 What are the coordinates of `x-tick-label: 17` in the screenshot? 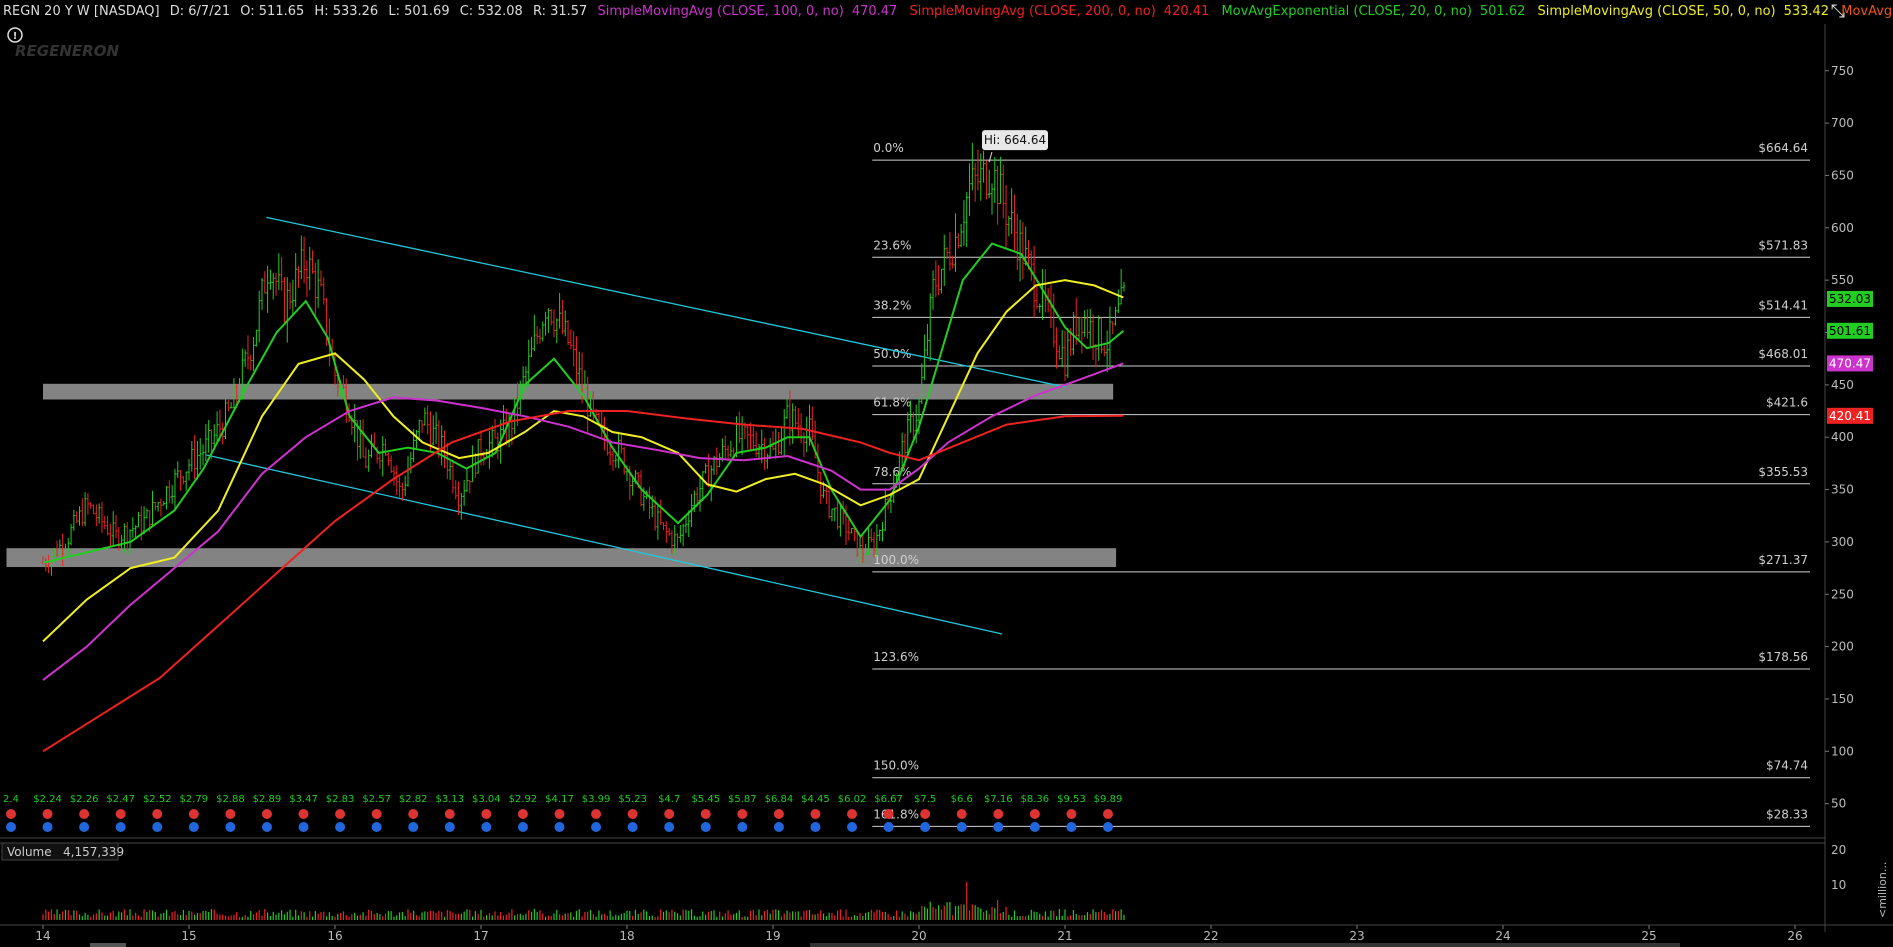 It's located at (480, 936).